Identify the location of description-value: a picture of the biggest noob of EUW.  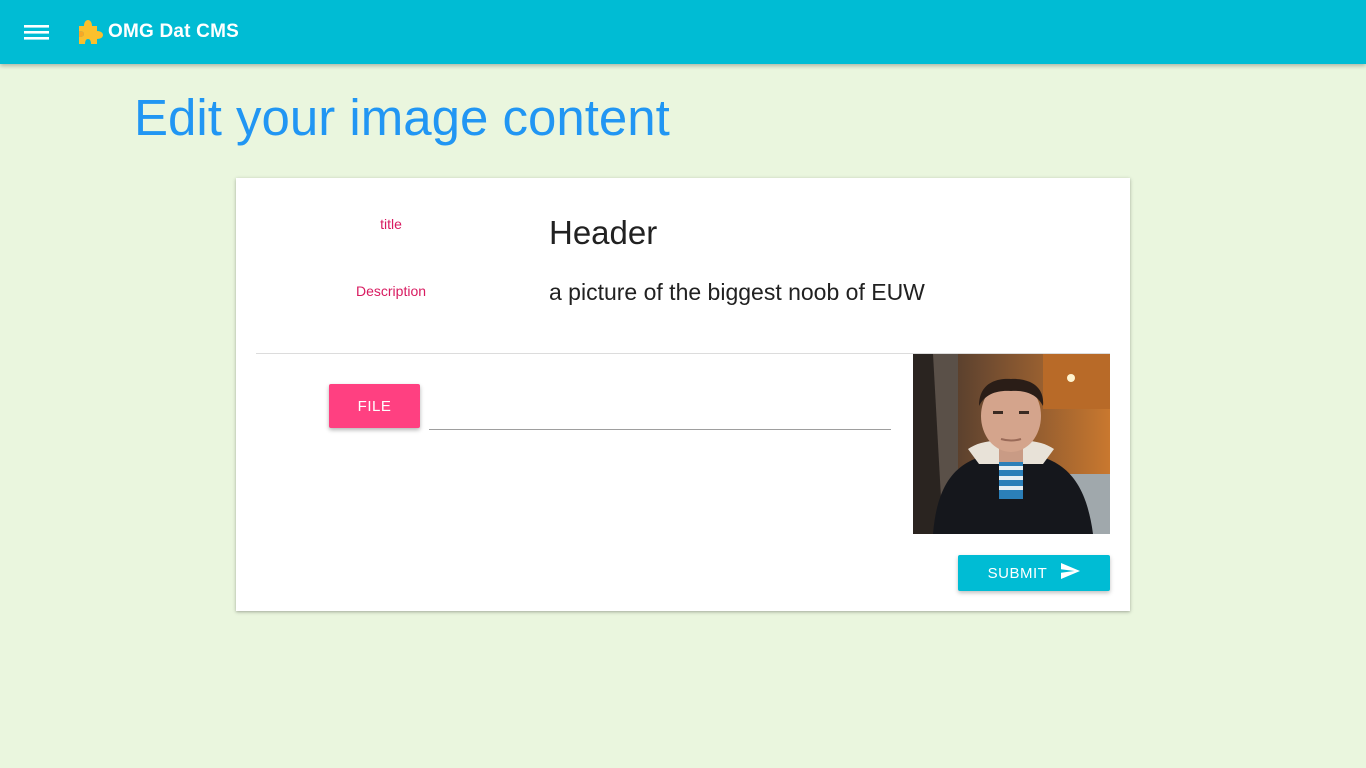
(737, 292).